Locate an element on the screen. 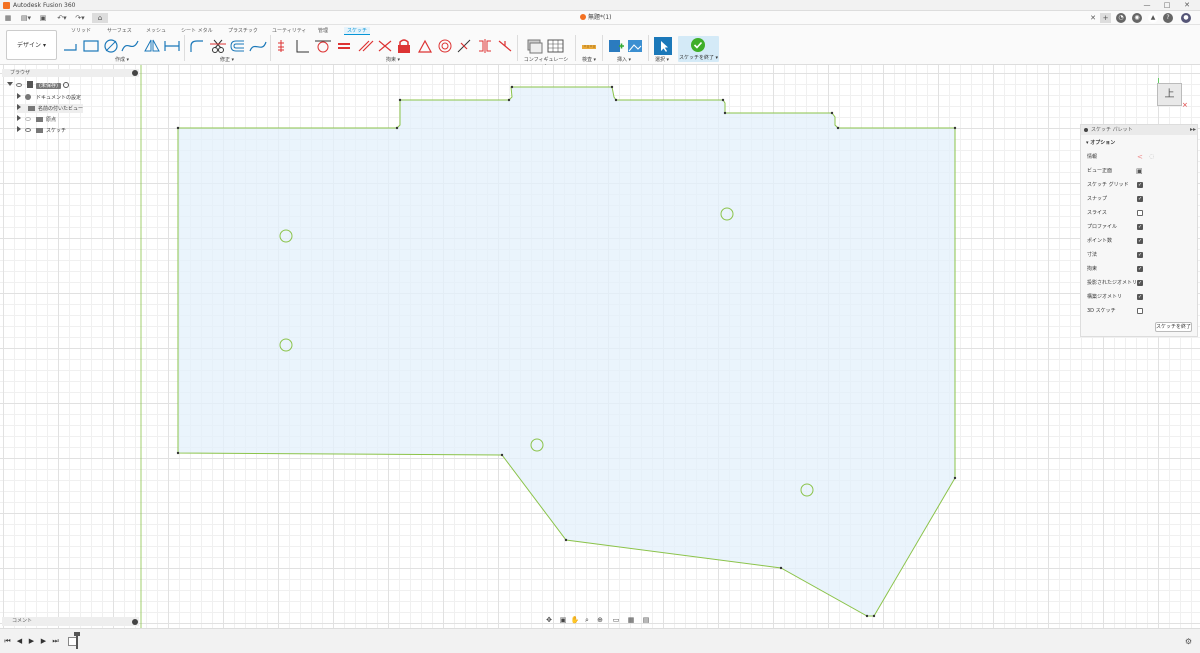 This screenshot has height=653, width=1200. rectangle-icon is located at coordinates (91, 46).